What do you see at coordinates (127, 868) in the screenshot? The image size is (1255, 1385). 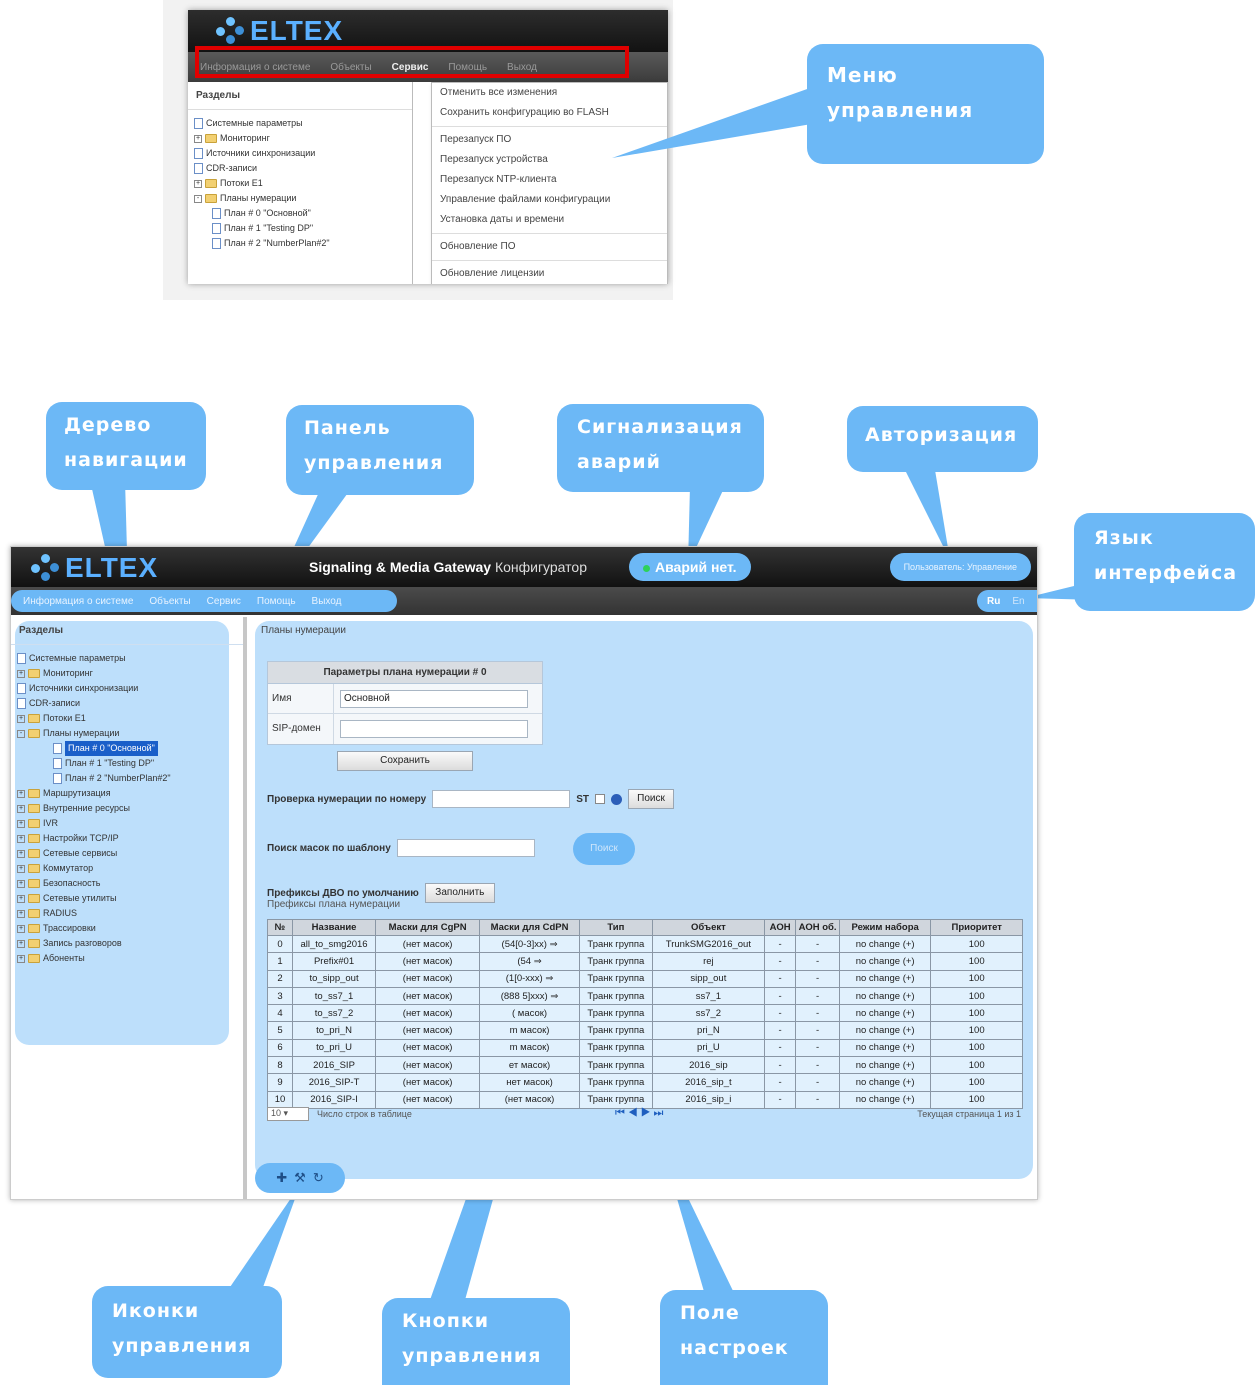 I see `tree-item: + Коммутатор` at bounding box center [127, 868].